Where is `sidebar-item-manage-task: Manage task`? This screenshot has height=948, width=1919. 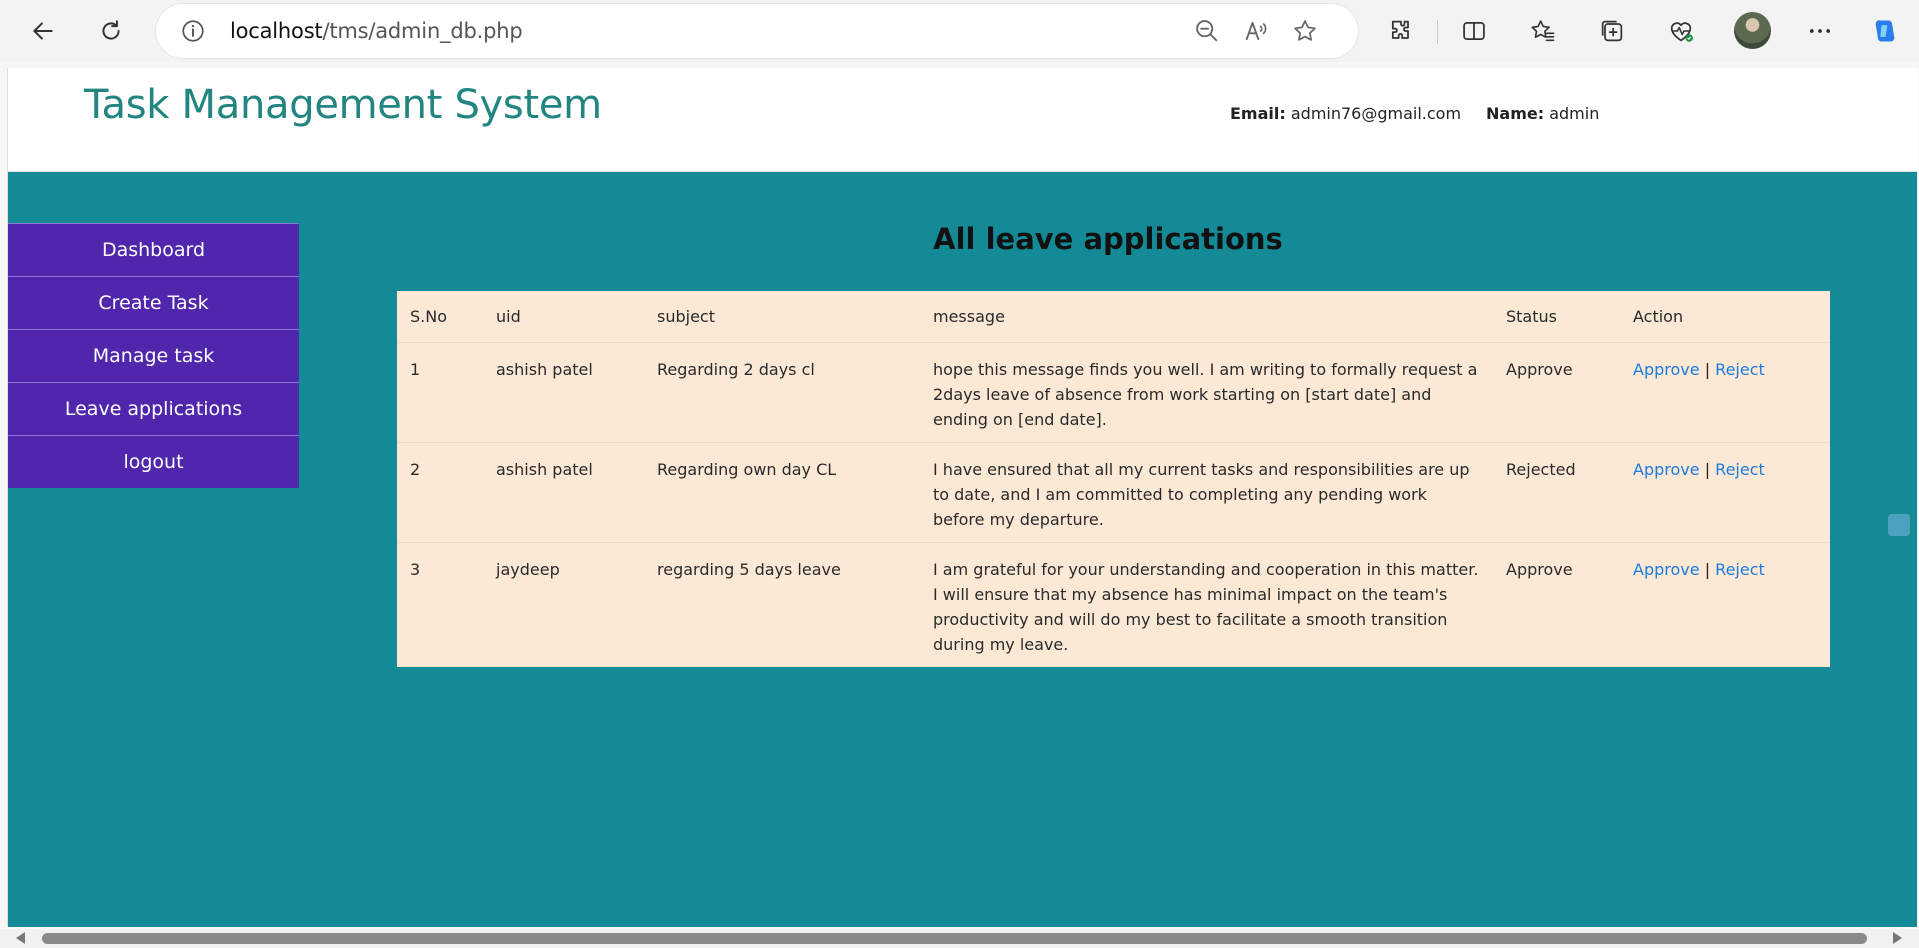 sidebar-item-manage-task: Manage task is located at coordinates (153, 355).